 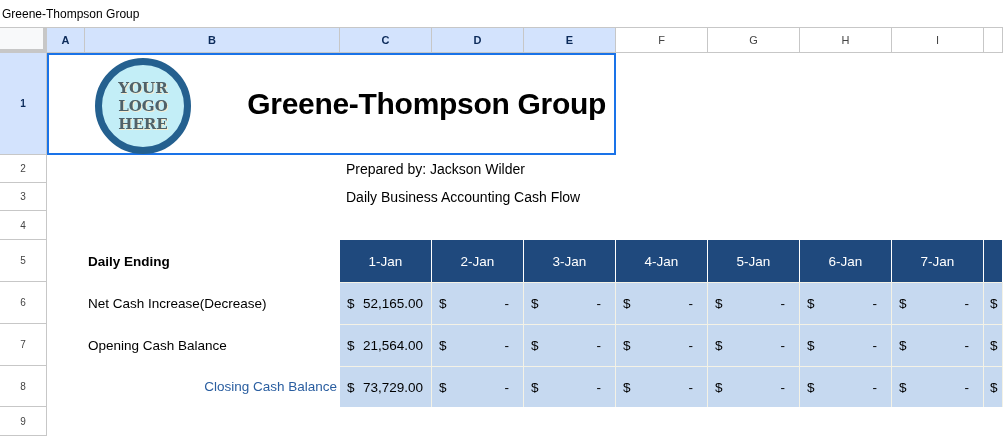 What do you see at coordinates (570, 261) in the screenshot?
I see `date-header: 3-Jan` at bounding box center [570, 261].